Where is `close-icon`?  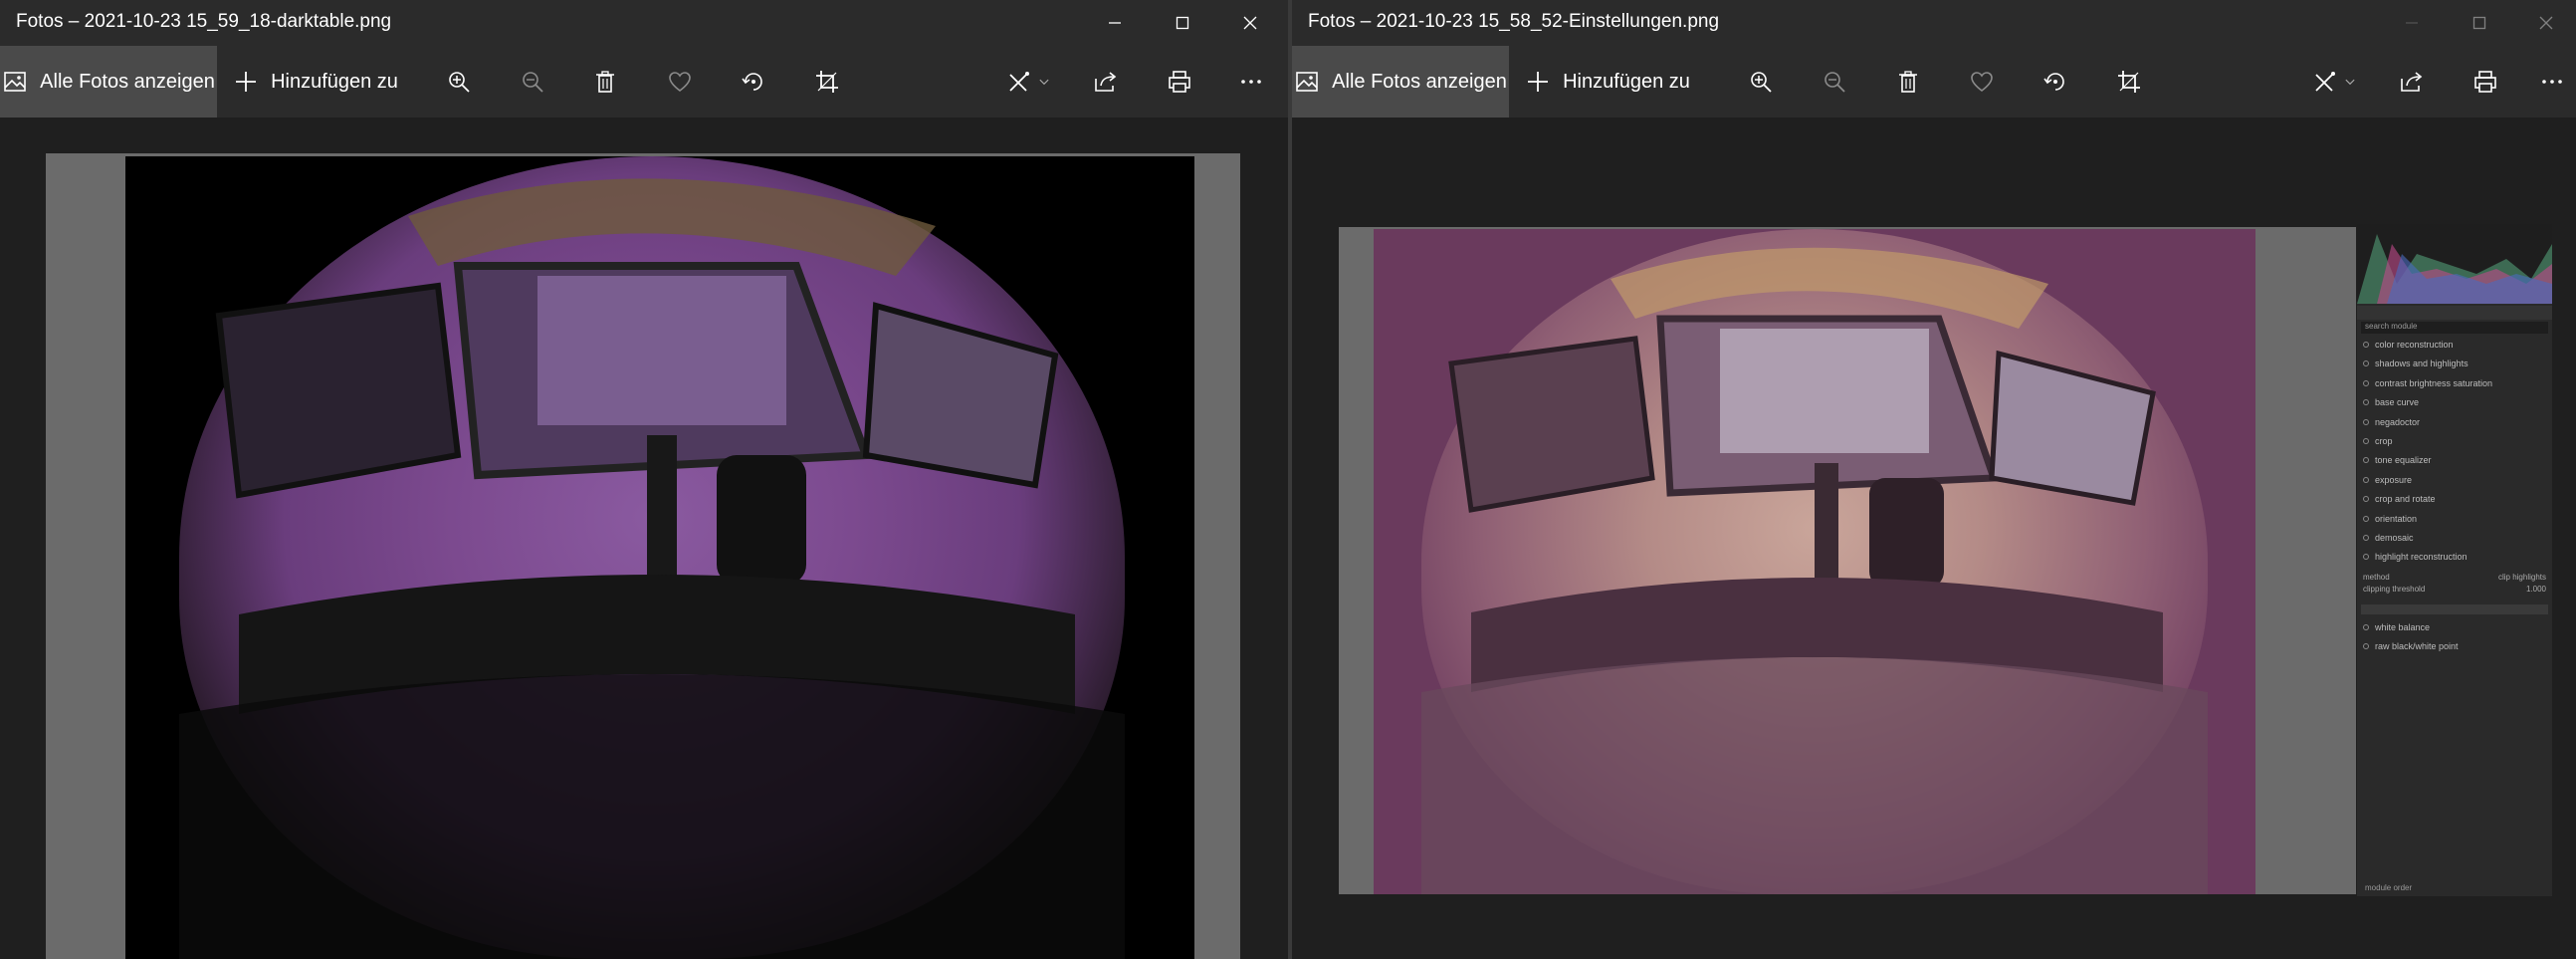 close-icon is located at coordinates (2546, 23).